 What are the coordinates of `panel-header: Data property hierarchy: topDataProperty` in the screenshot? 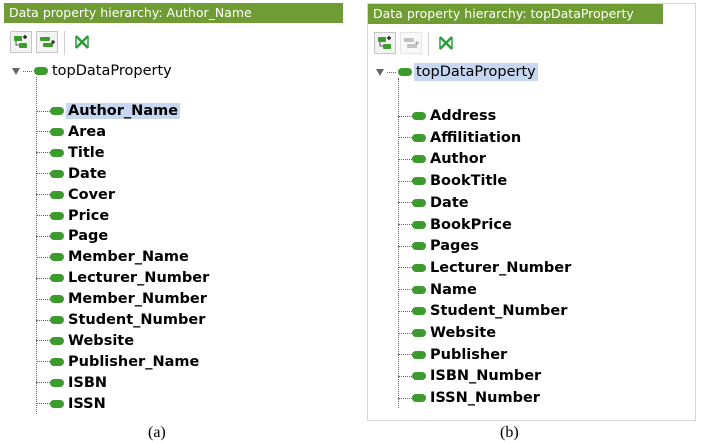 It's located at (515, 14).